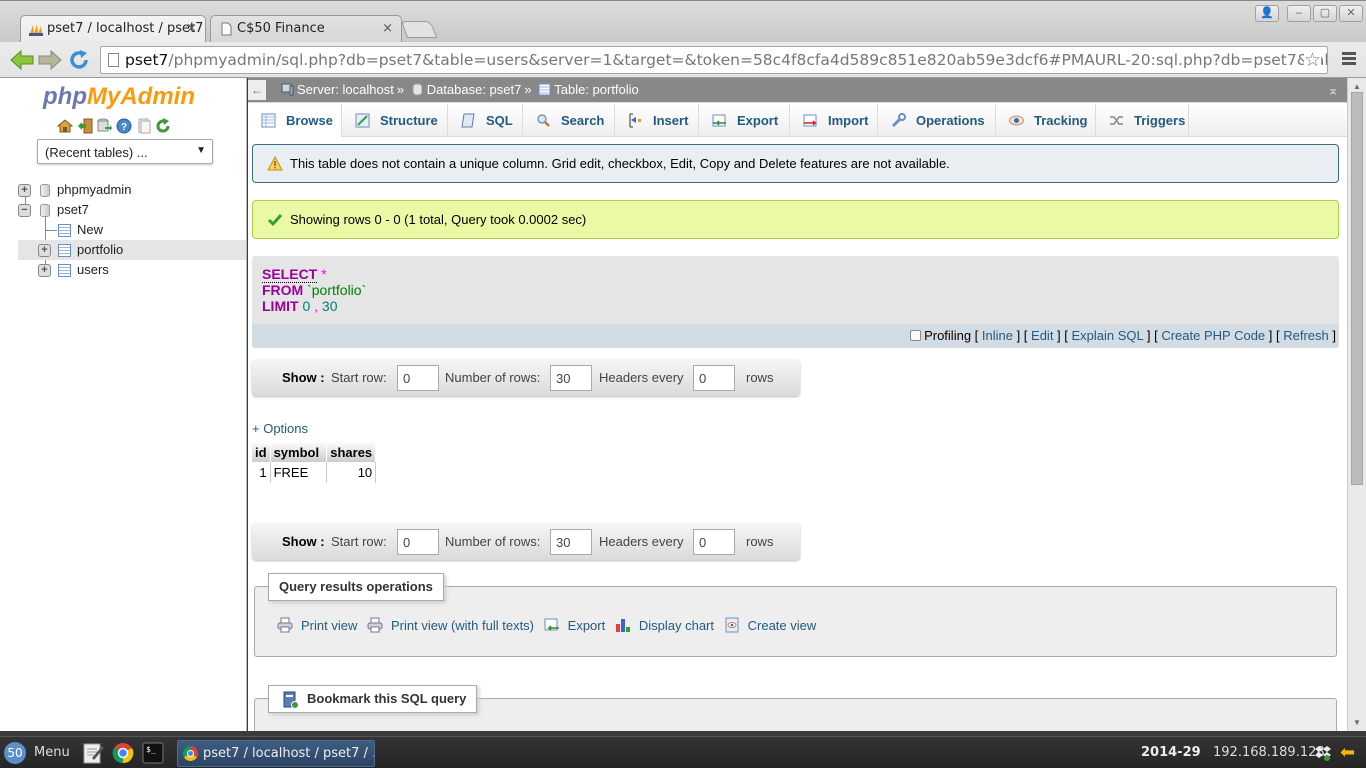  Describe the element at coordinates (351, 451) in the screenshot. I see `column-header-shares: shares` at that location.